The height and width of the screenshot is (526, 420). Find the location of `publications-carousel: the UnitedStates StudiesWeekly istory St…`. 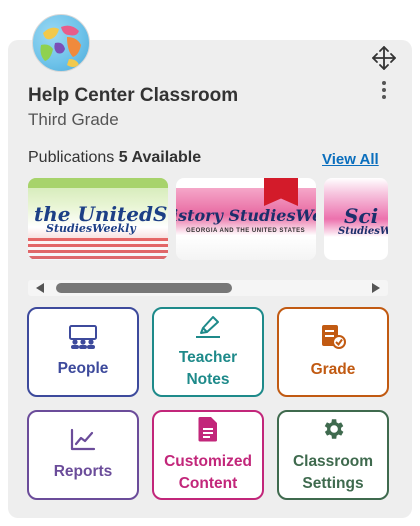

publications-carousel: the UnitedStates StudiesWeekly istory St… is located at coordinates (208, 219).